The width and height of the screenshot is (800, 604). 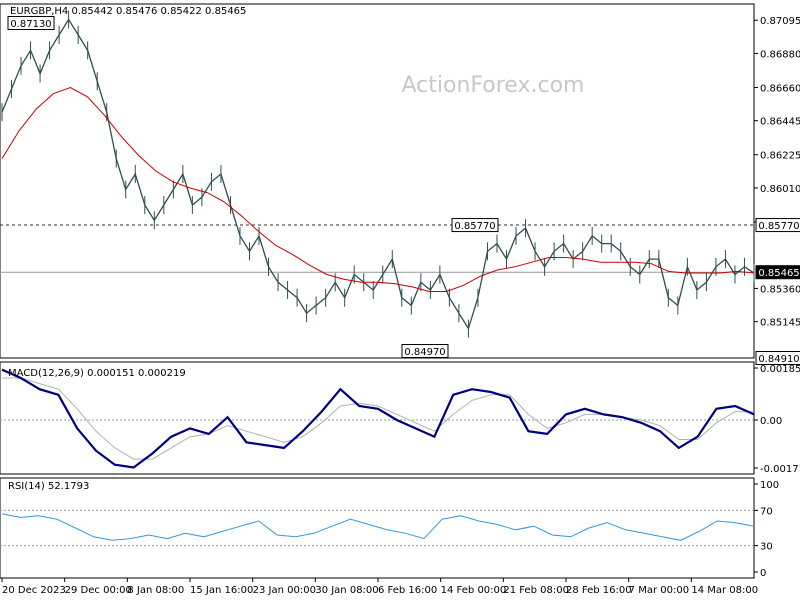 I want to click on mid-level-label: 0.85770, so click(x=474, y=226).